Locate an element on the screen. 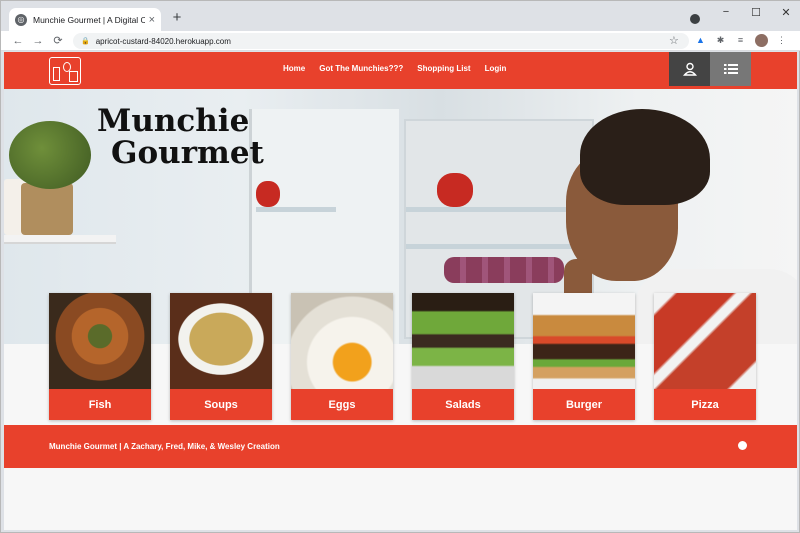  hero-title: Munchie Gourmet is located at coordinates (180, 137).